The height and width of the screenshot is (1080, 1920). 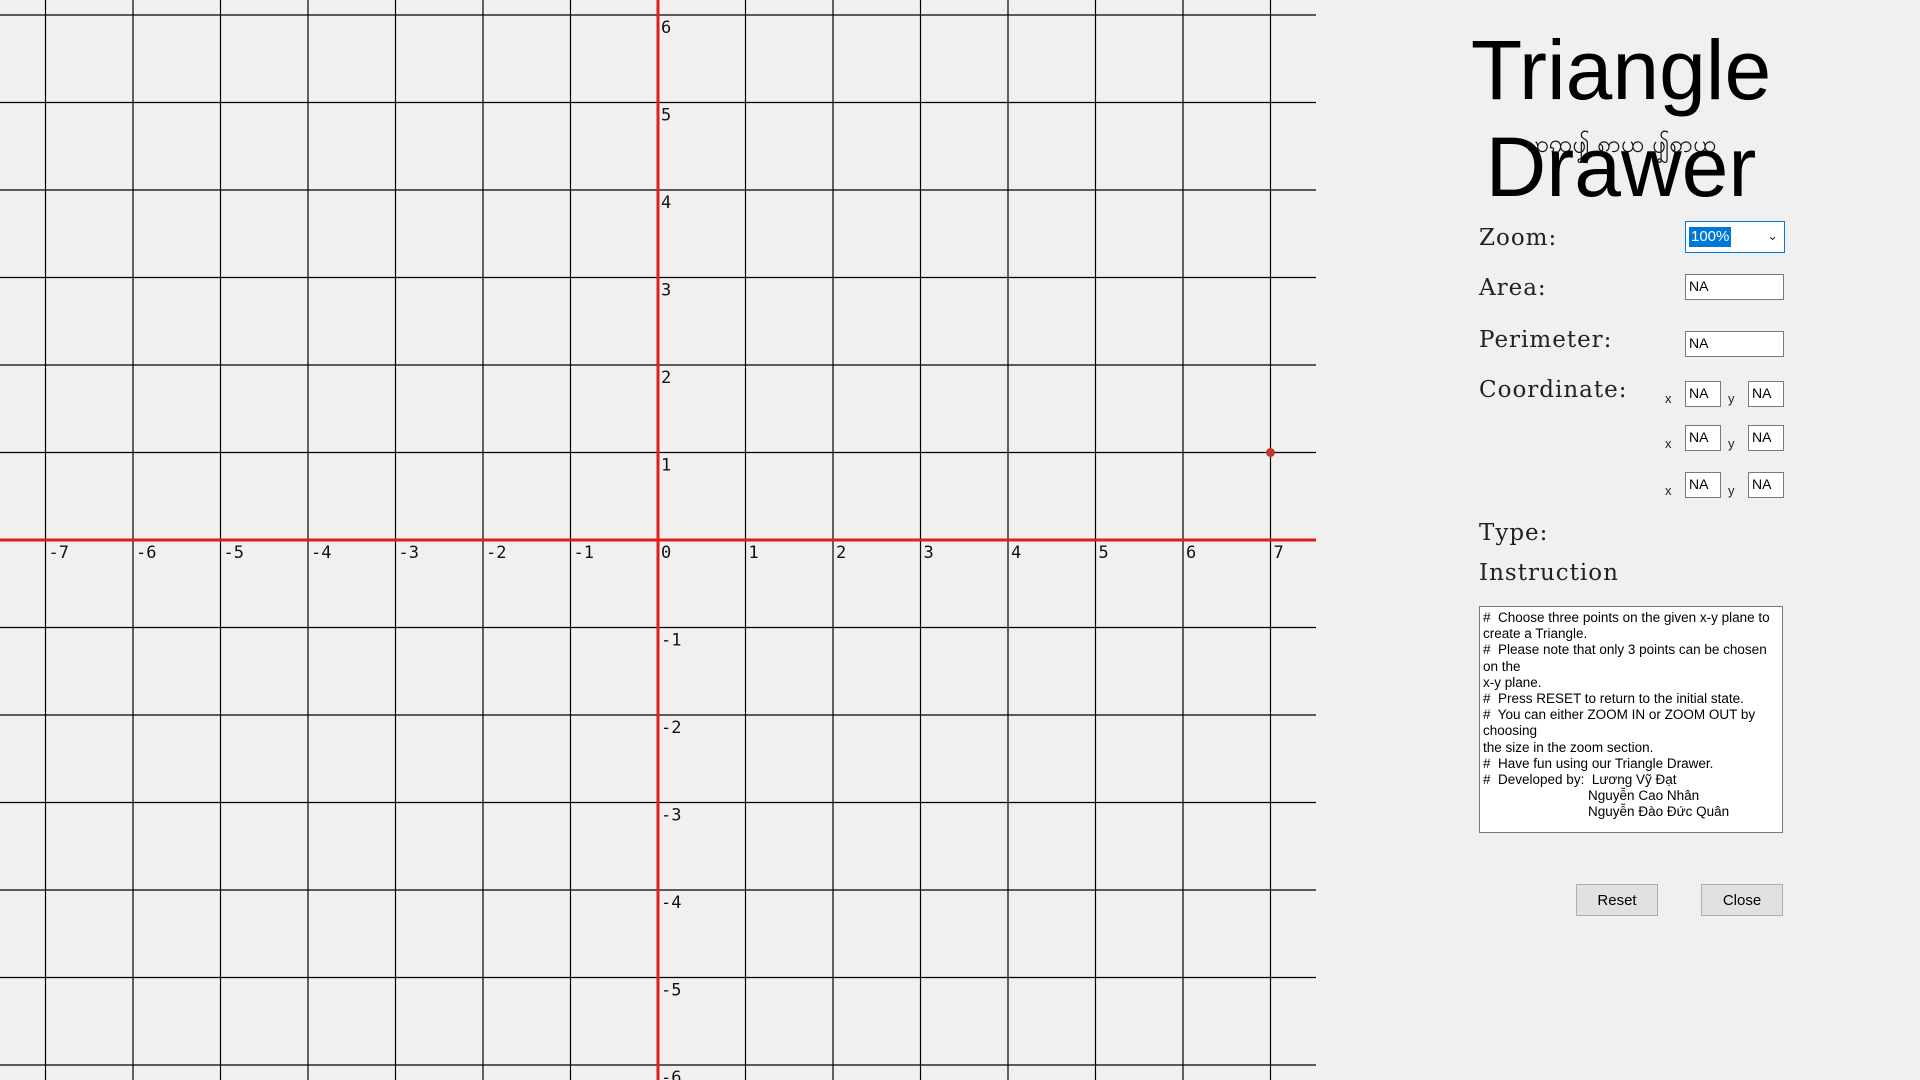 What do you see at coordinates (666, 28) in the screenshot?
I see `y-tick-label: 6` at bounding box center [666, 28].